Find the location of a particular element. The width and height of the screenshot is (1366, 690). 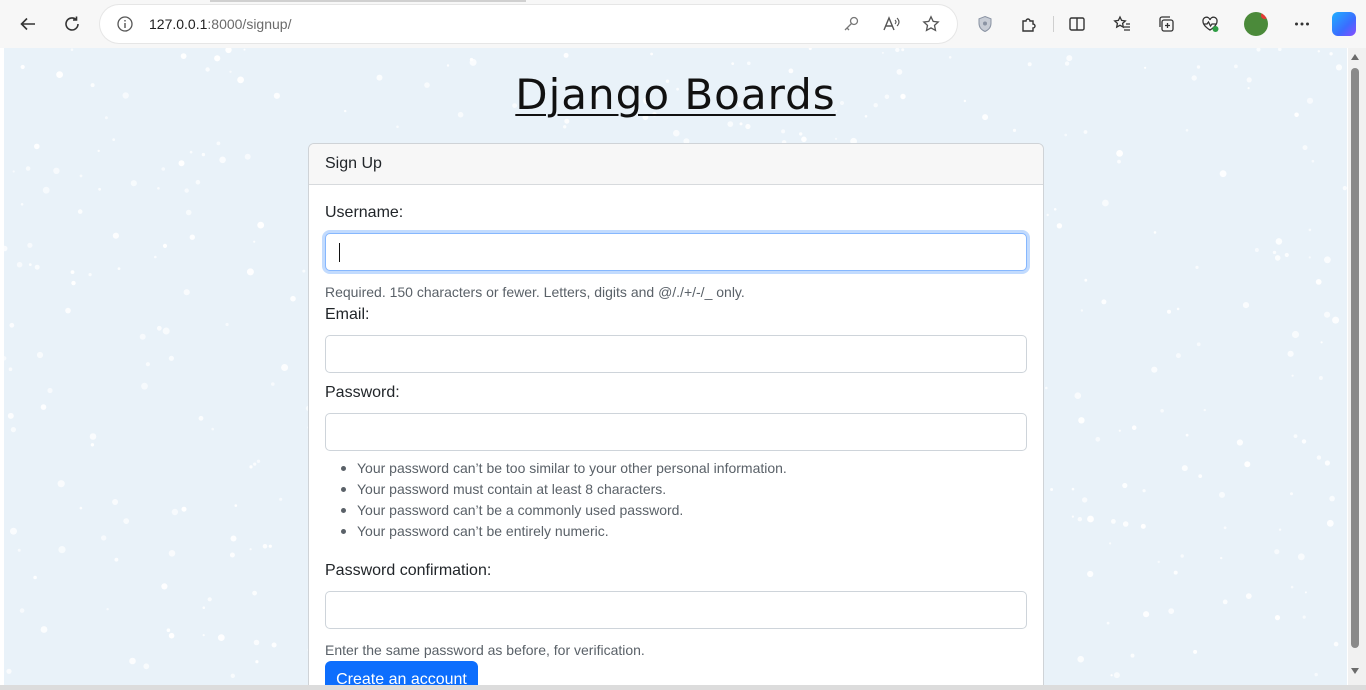

split-screen-icon is located at coordinates (1077, 24).